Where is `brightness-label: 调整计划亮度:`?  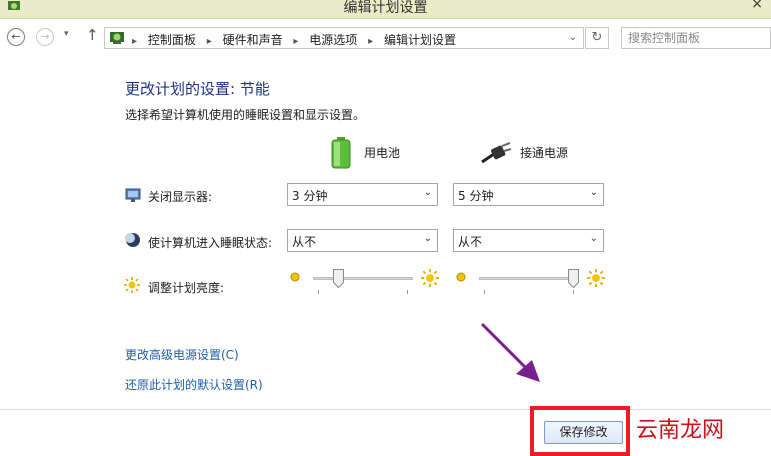 brightness-label: 调整计划亮度: is located at coordinates (186, 288).